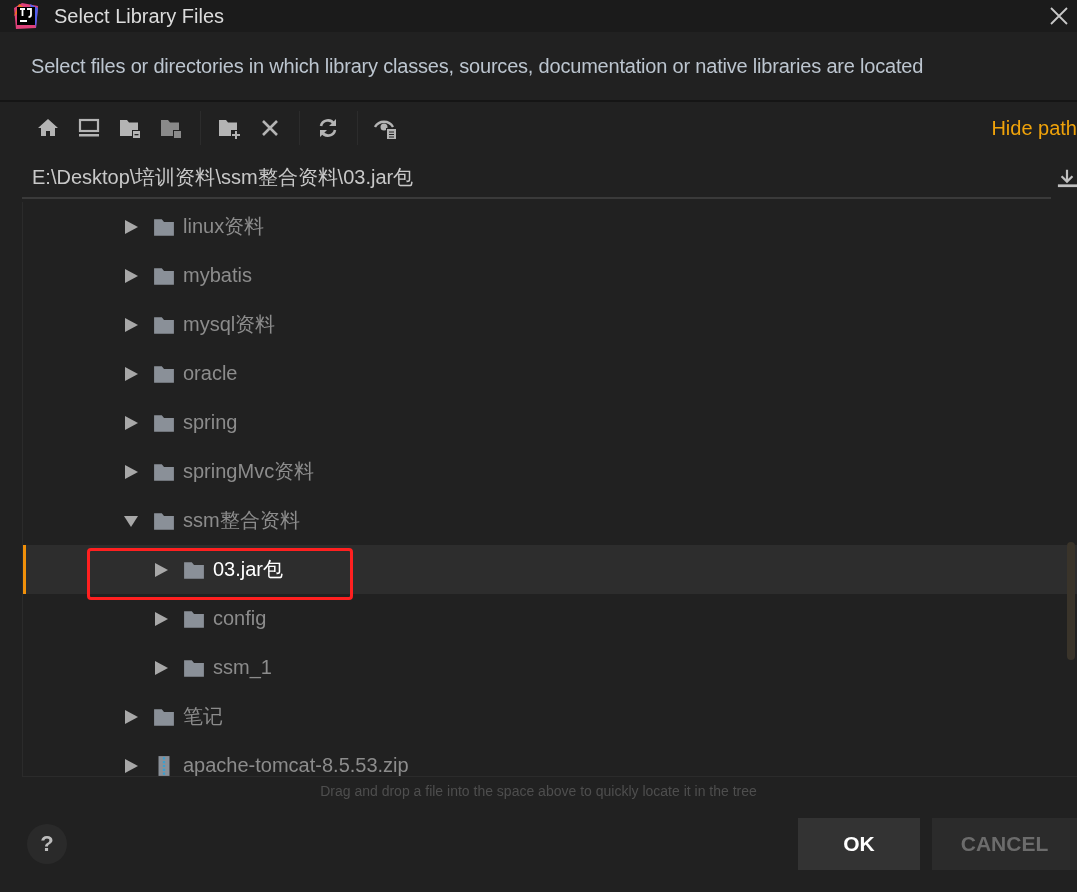  What do you see at coordinates (242, 667) in the screenshot?
I see `tree-item-label: ssm_1` at bounding box center [242, 667].